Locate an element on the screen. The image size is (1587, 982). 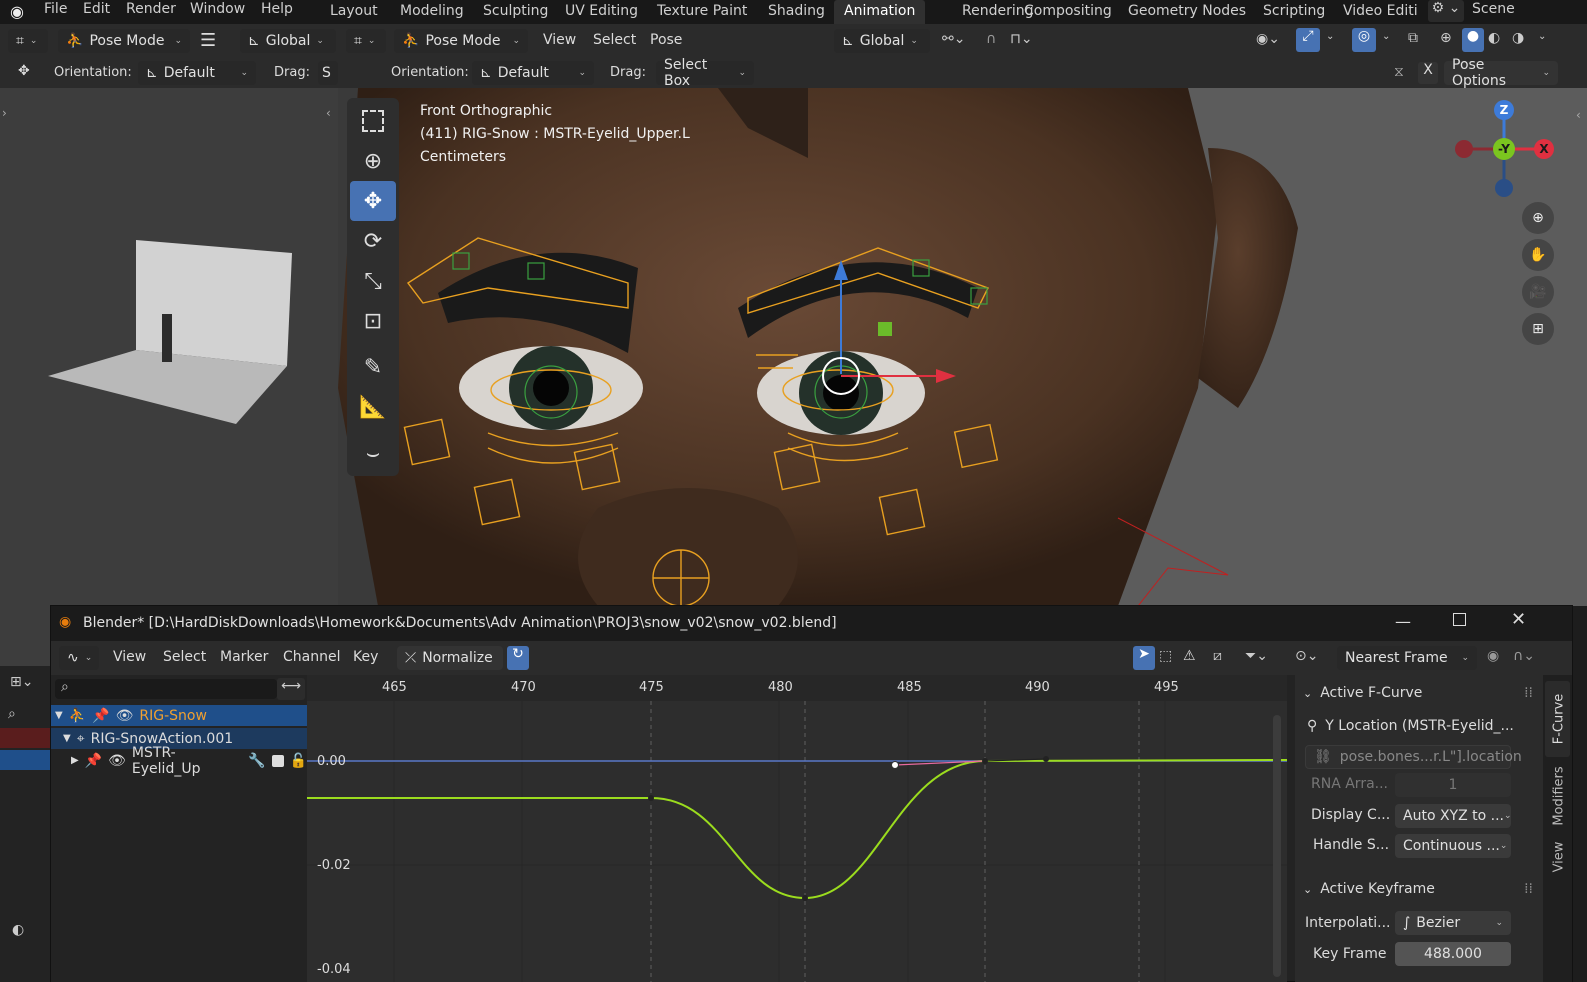
mute-checkbox is located at coordinates (277, 760).